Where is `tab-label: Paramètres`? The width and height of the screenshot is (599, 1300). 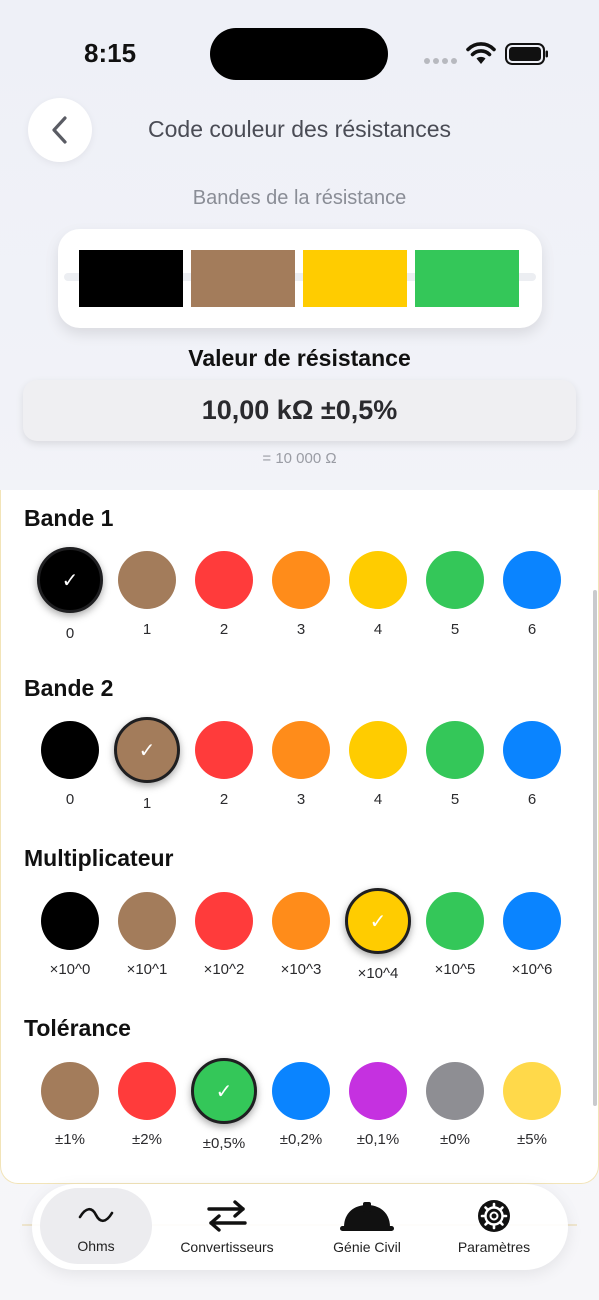
tab-label: Paramètres is located at coordinates (494, 1247).